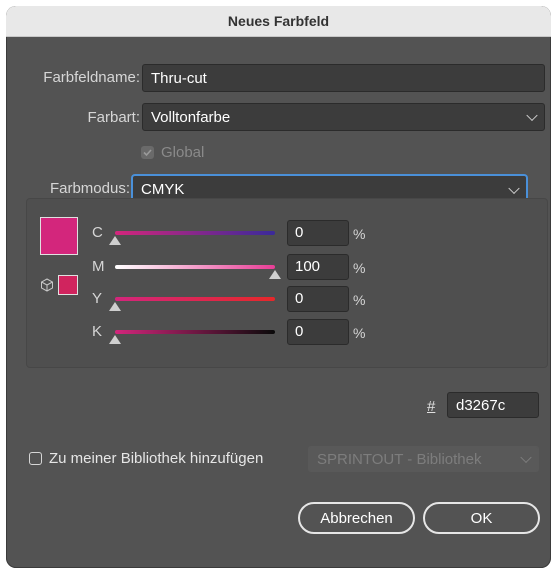 Image resolution: width=555 pixels, height=572 pixels. I want to click on channel-label-k: K, so click(97, 331).